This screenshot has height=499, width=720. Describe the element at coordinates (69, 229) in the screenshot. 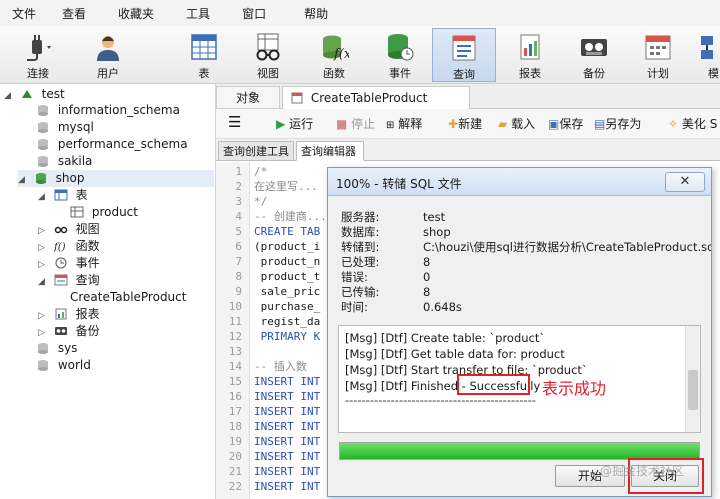

I see `tree-group-views: ▷ 视图` at that location.